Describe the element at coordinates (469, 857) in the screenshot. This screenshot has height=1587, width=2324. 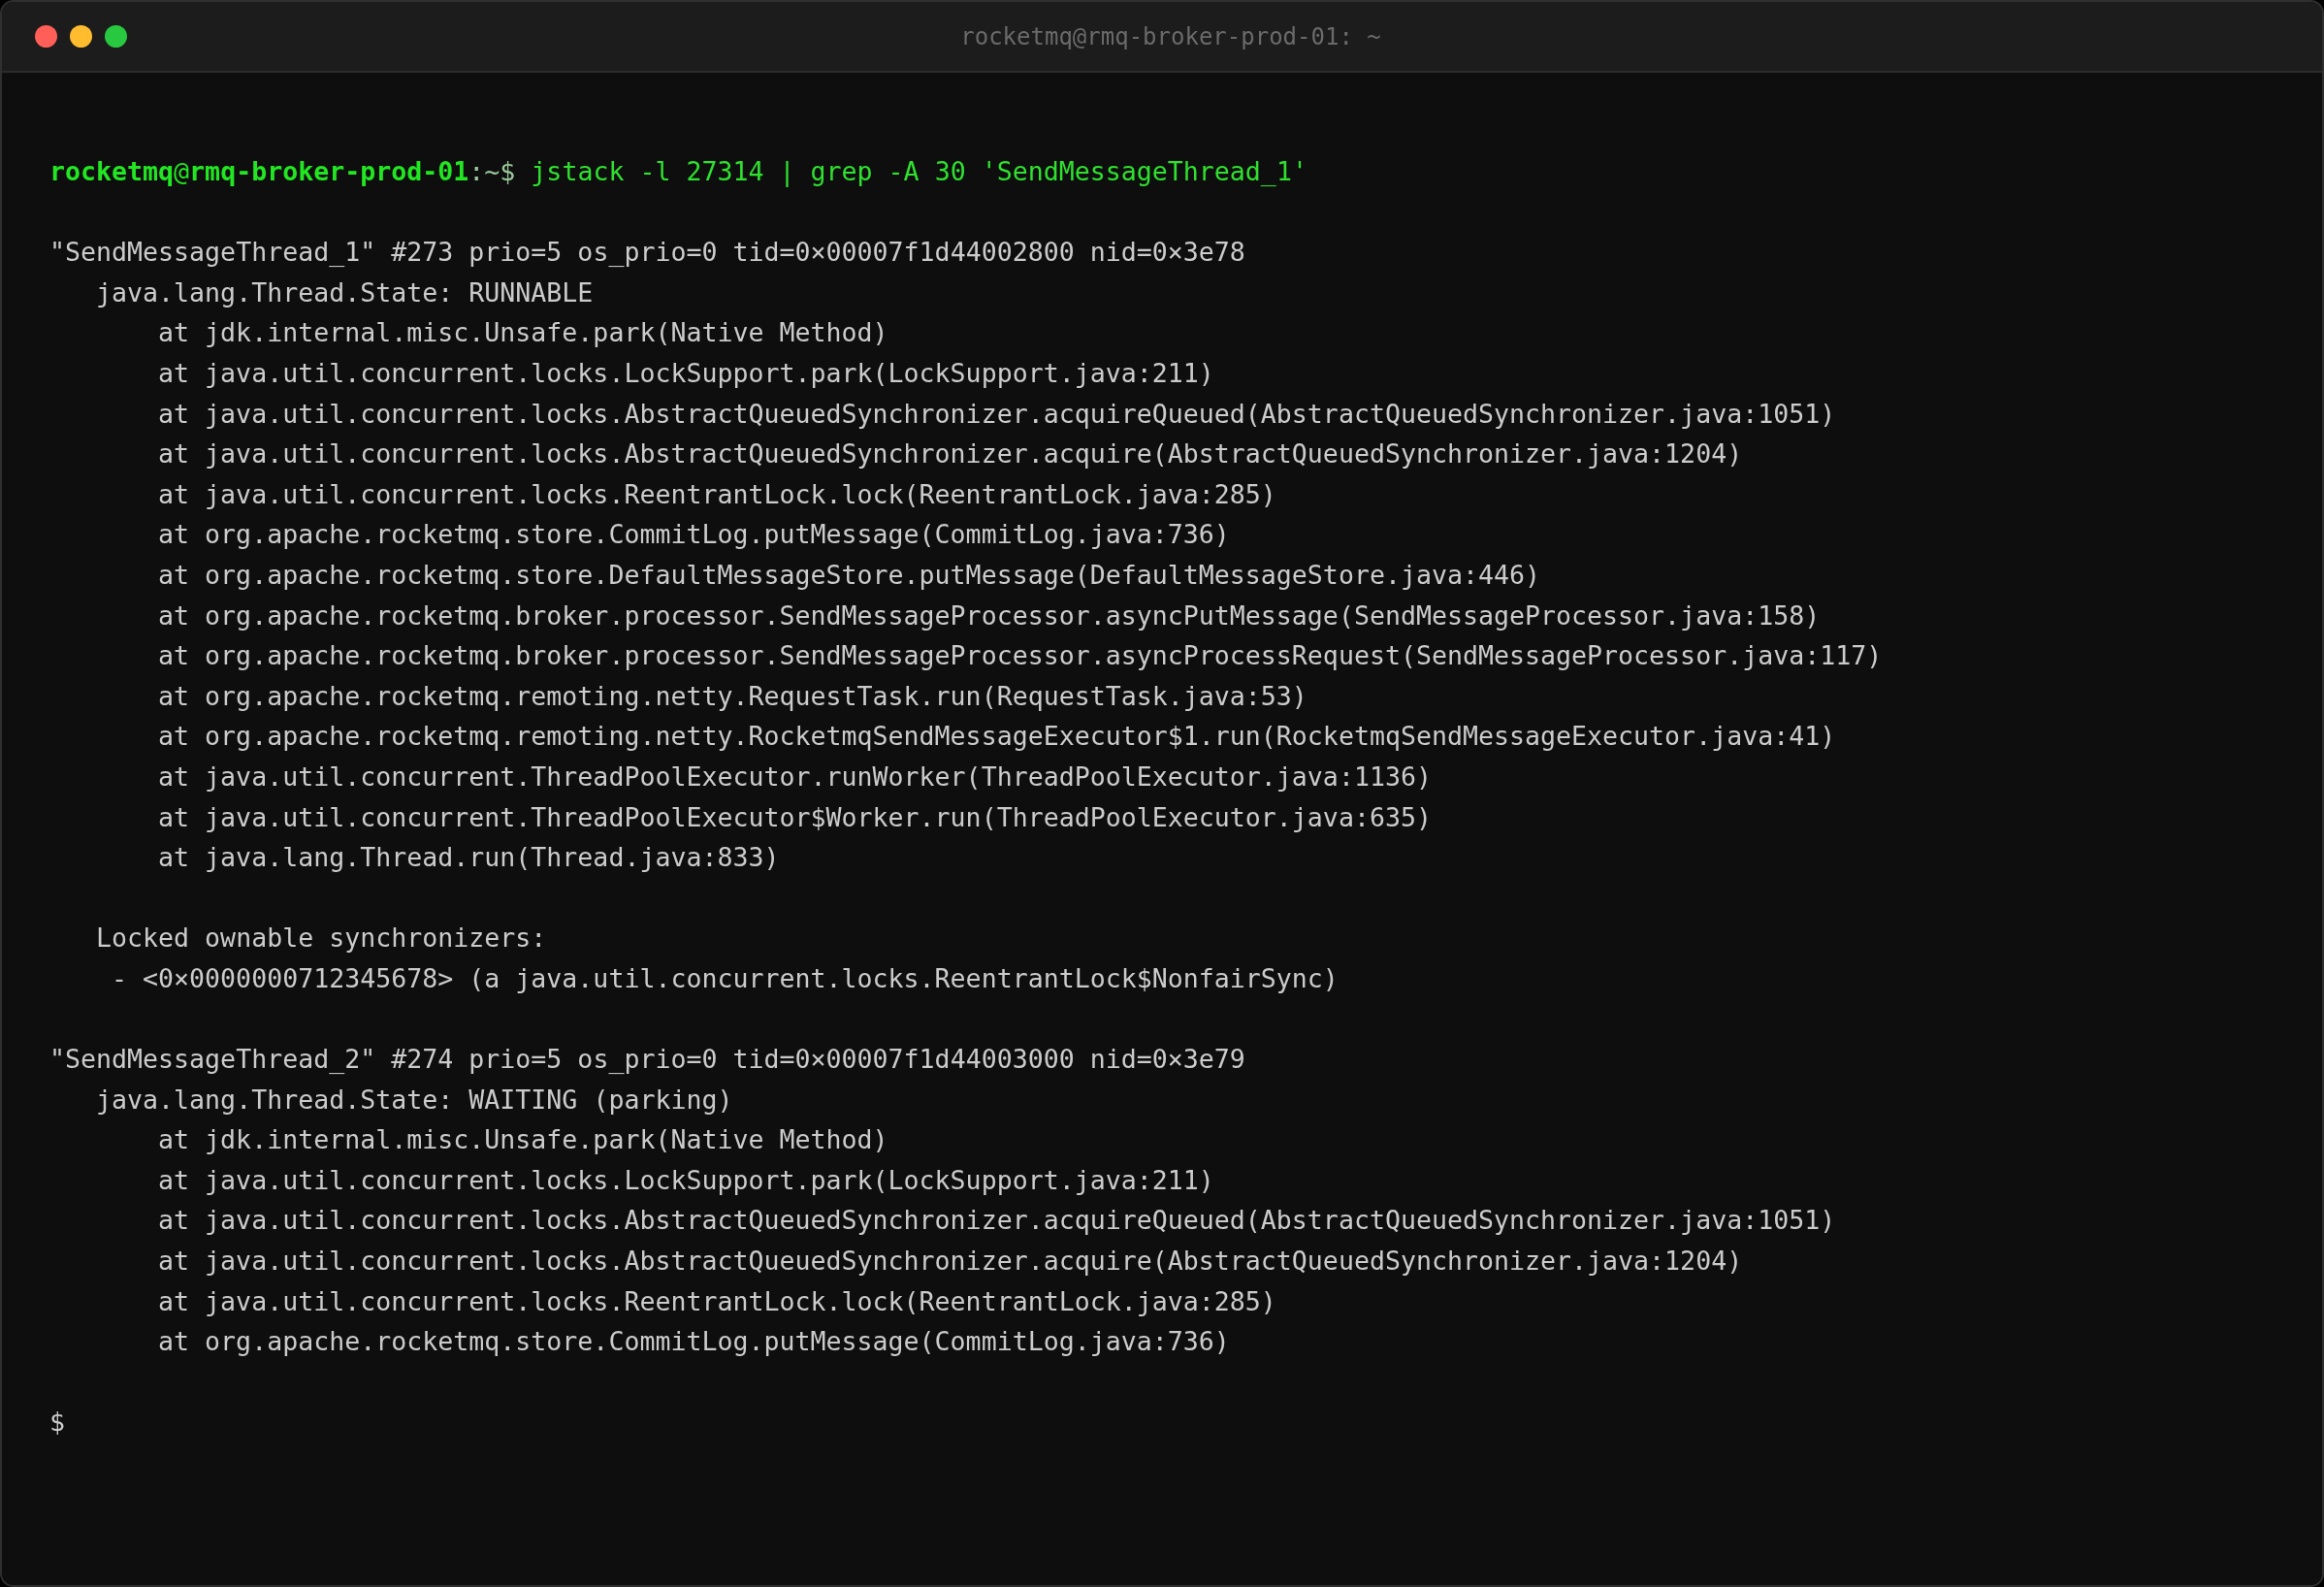
I see `stack-frame: at java.lang.Thread.run(Thread.java:833)` at that location.